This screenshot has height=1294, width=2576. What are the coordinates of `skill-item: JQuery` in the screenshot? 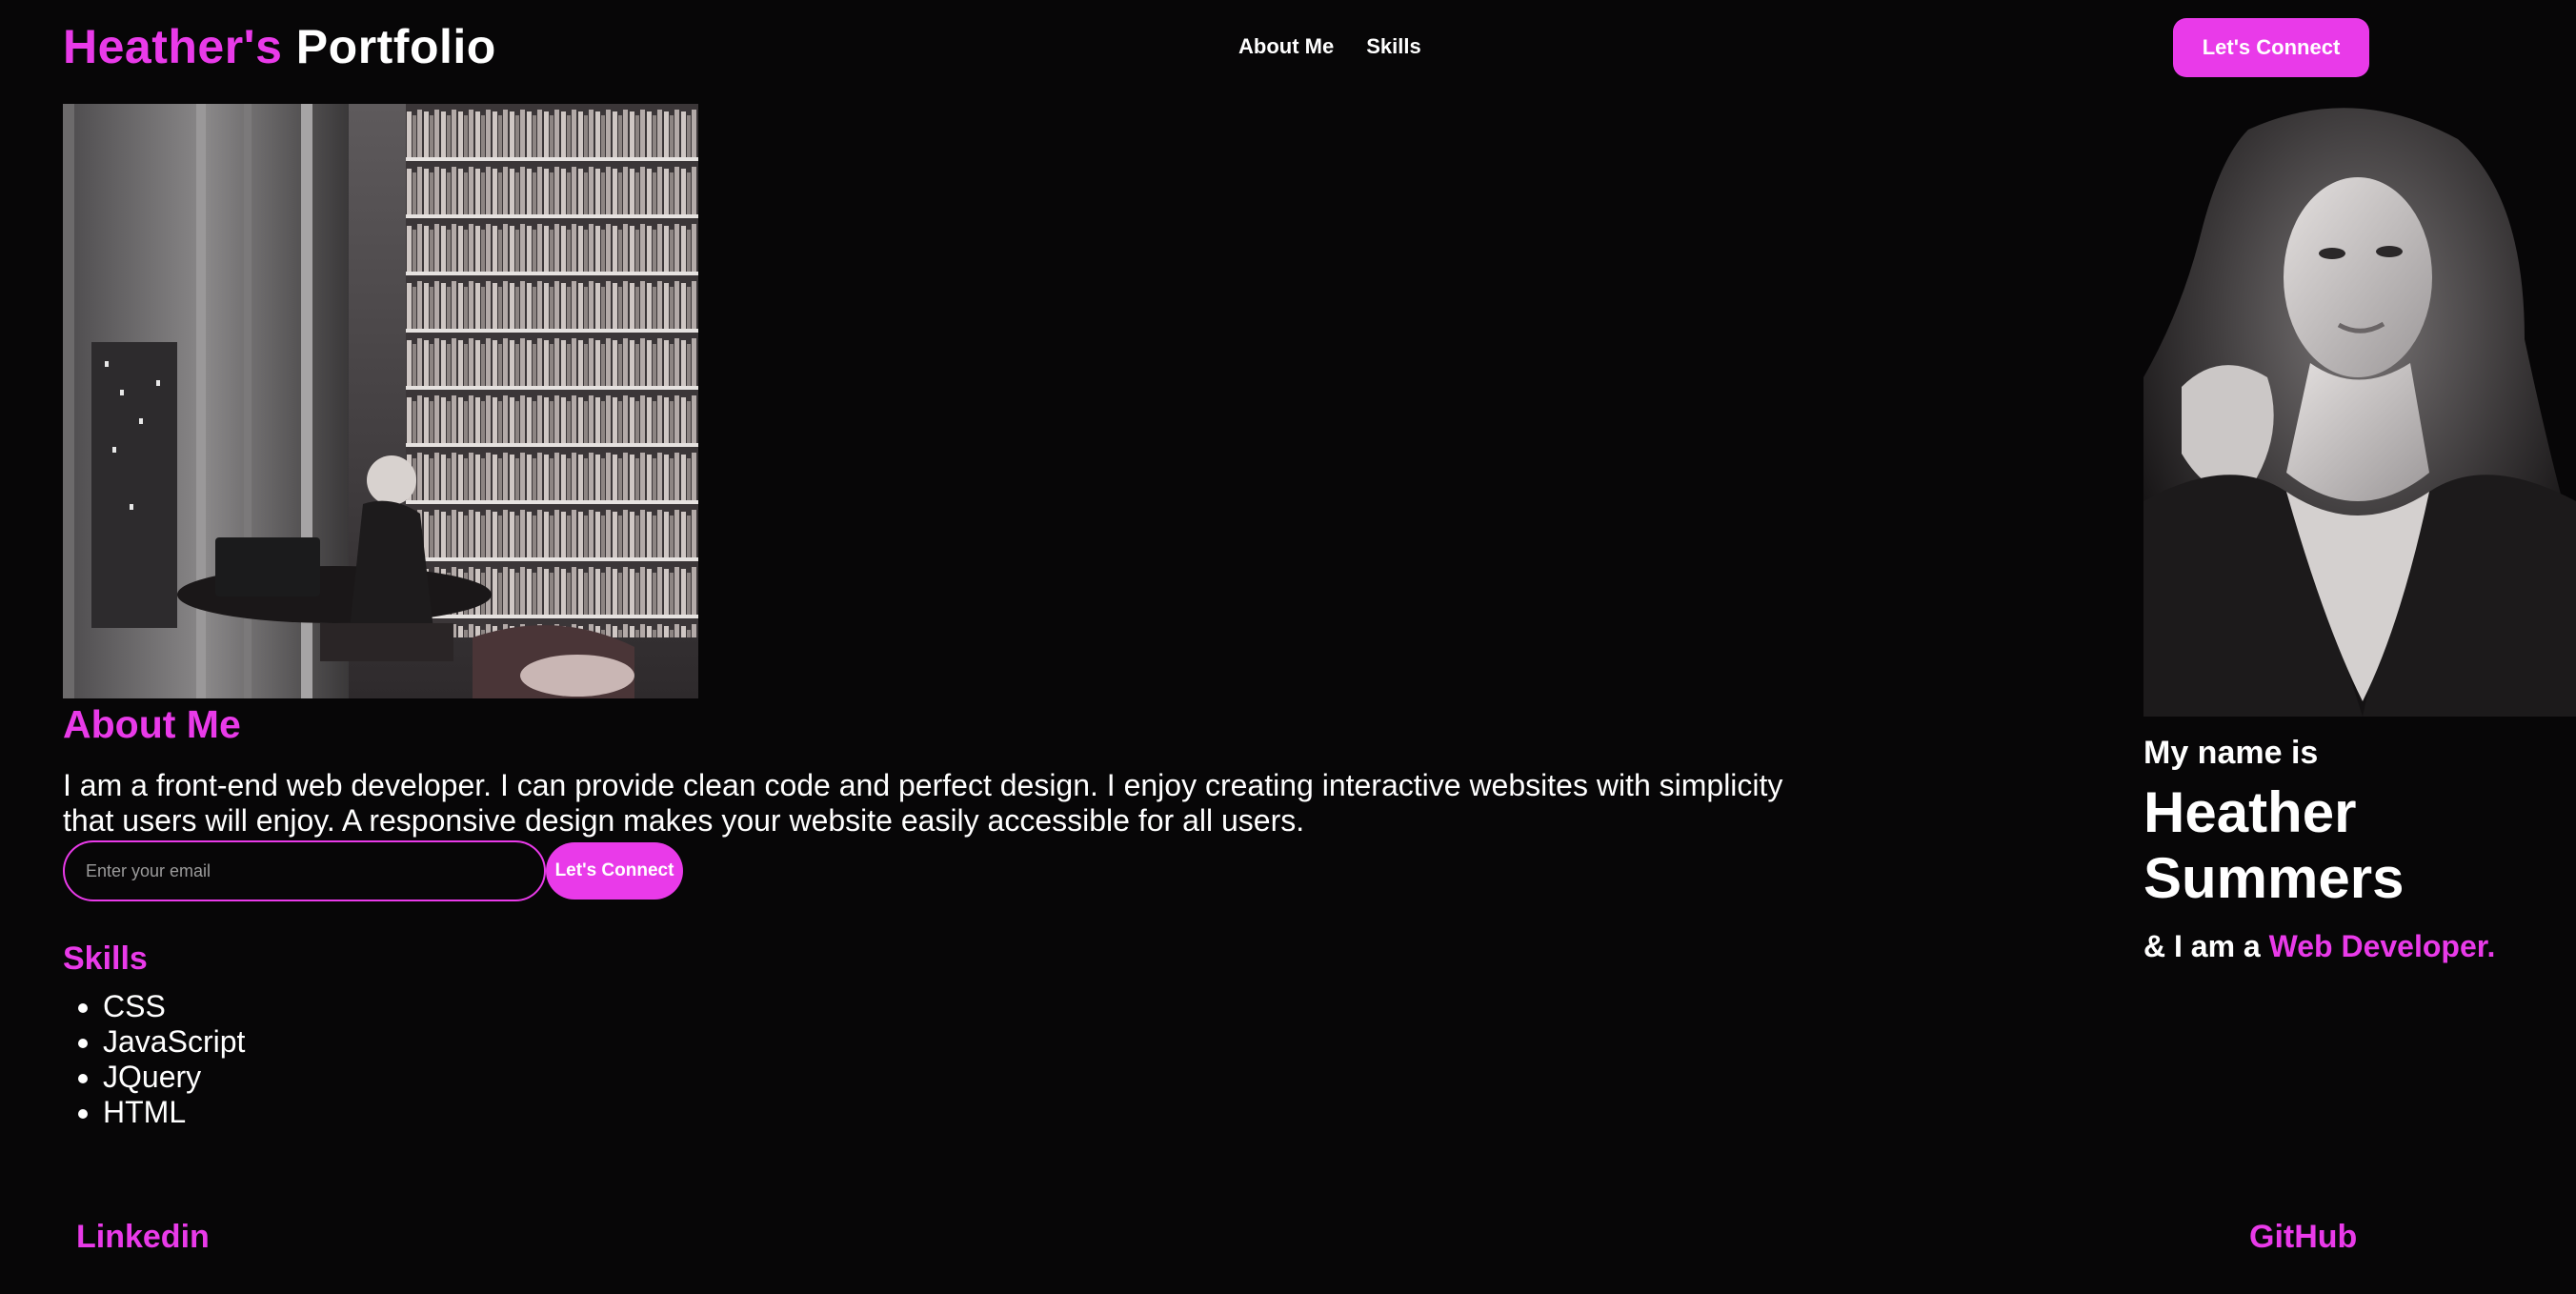 It's located at (174, 1077).